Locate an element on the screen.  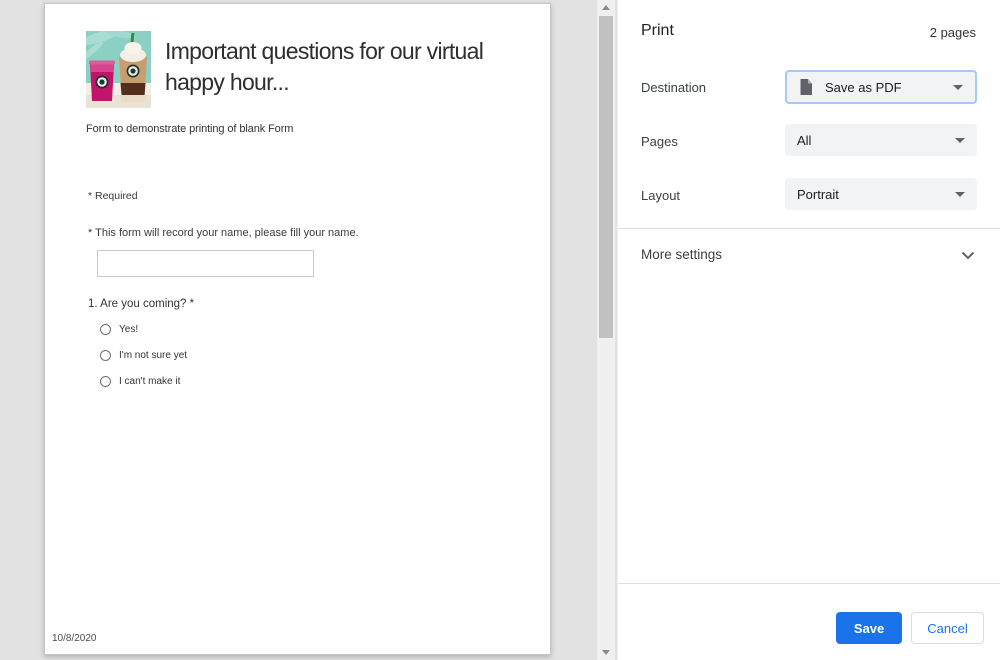
radio-option-yes: Yes! is located at coordinates (143, 329).